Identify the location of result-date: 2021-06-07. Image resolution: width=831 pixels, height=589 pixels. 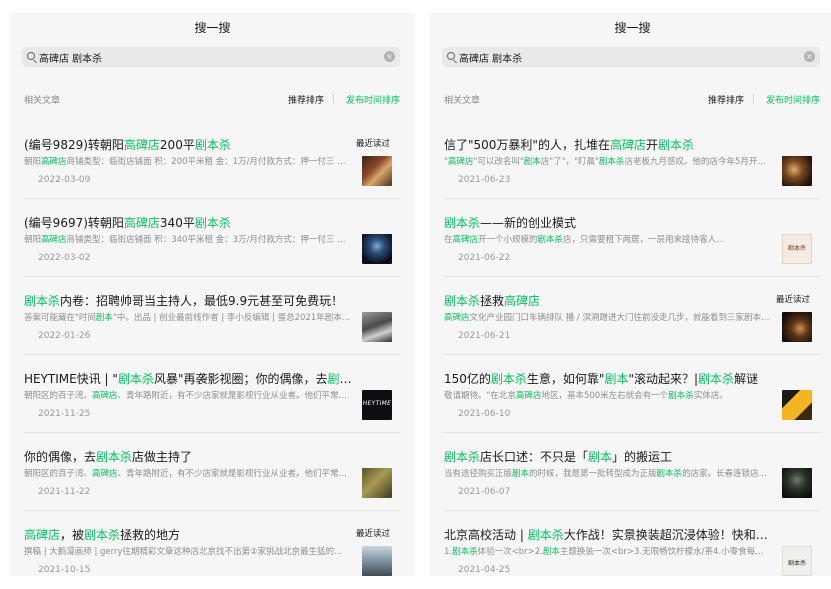
(484, 492).